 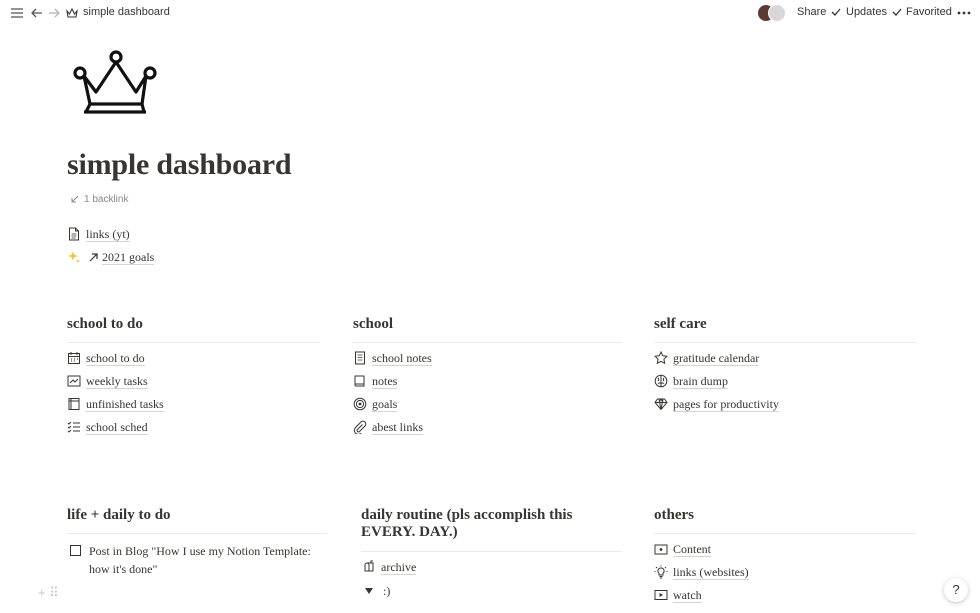 I want to click on item-label: school to do, so click(x=115, y=358).